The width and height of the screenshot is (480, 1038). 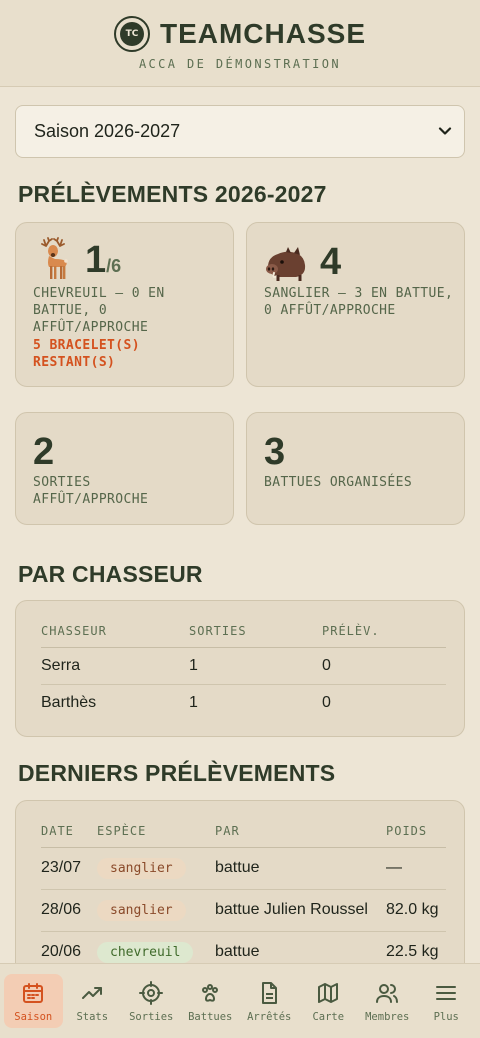 I want to click on app-header: TC TEAMCHASSE ACCA DE DÉMONSTRATION, so click(x=240, y=43).